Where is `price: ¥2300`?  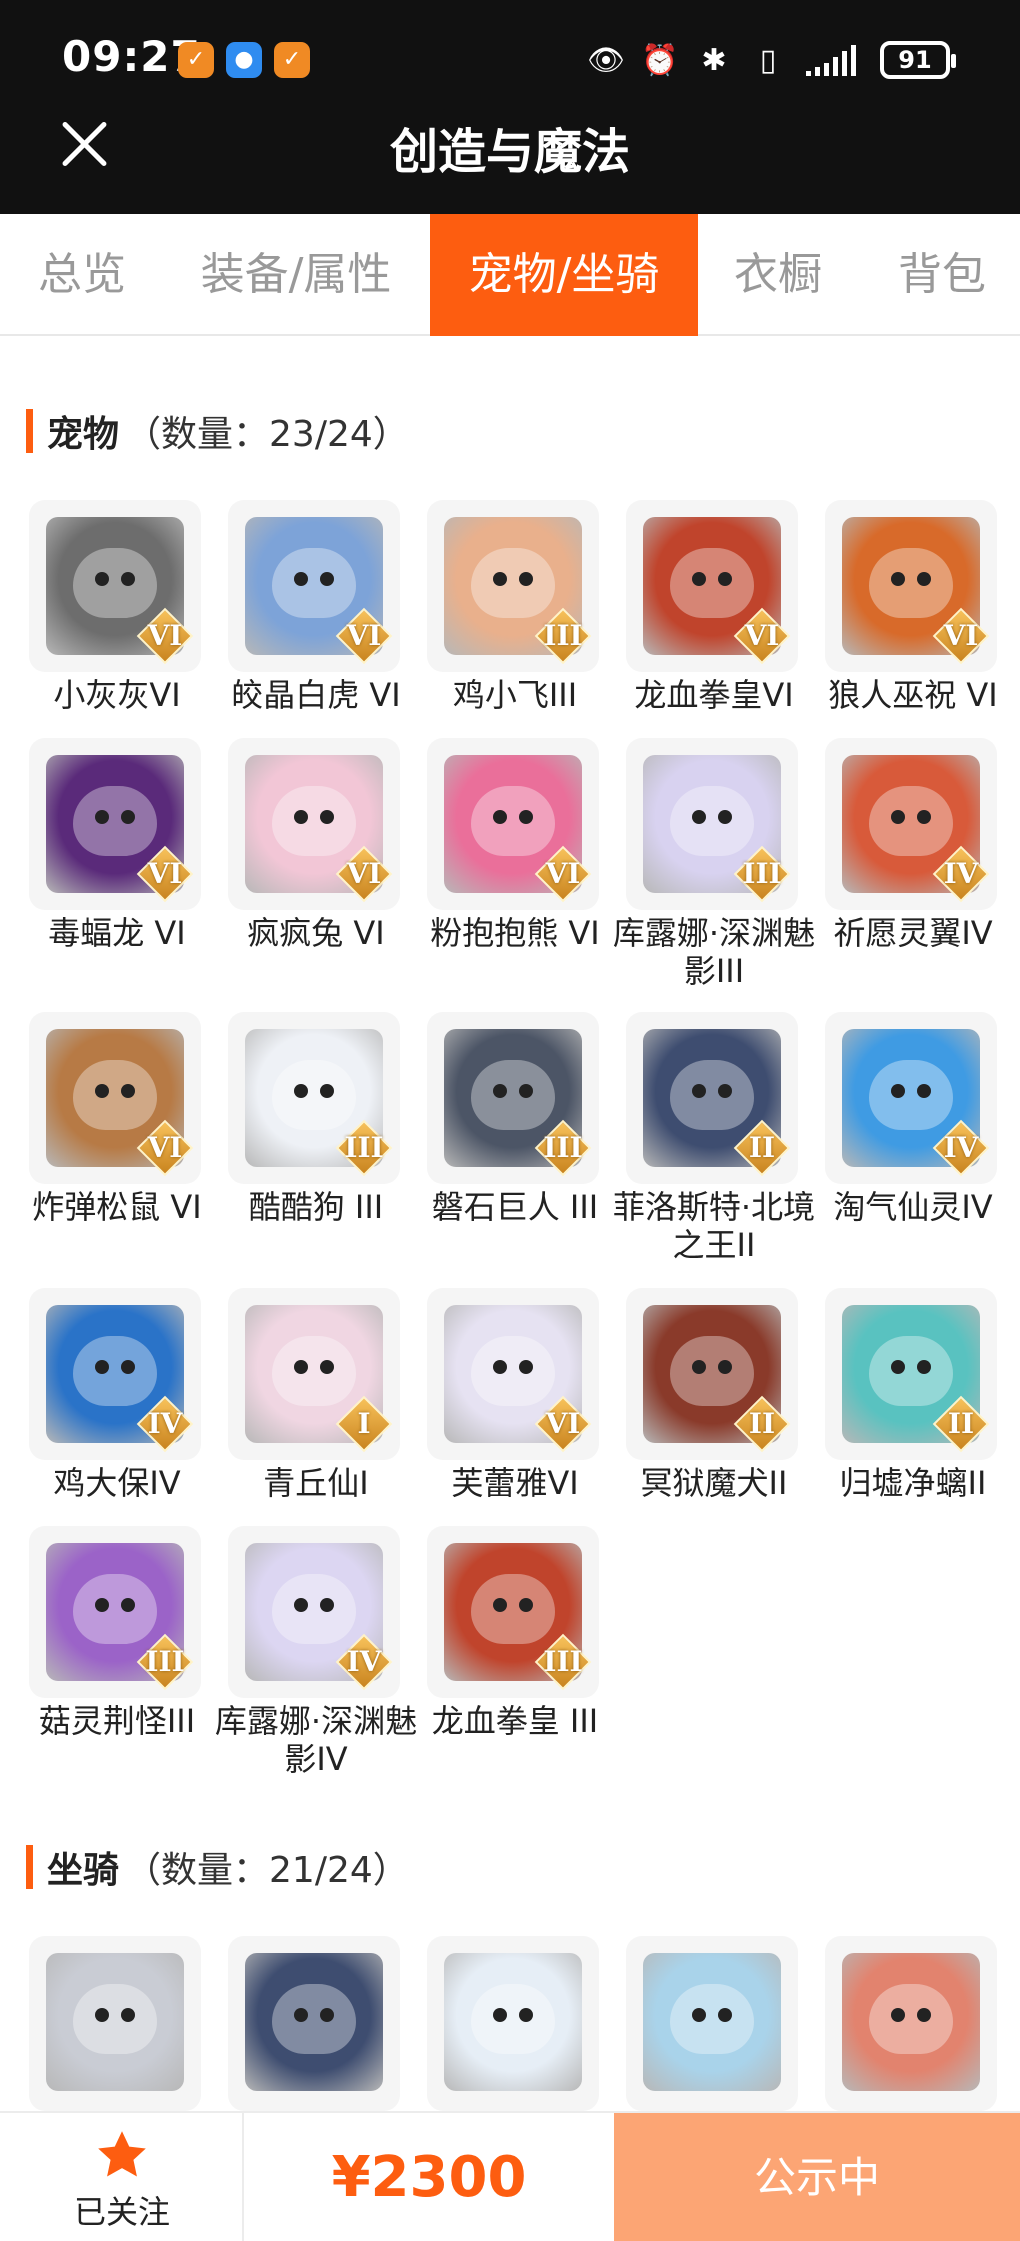
price: ¥2300 is located at coordinates (429, 2177).